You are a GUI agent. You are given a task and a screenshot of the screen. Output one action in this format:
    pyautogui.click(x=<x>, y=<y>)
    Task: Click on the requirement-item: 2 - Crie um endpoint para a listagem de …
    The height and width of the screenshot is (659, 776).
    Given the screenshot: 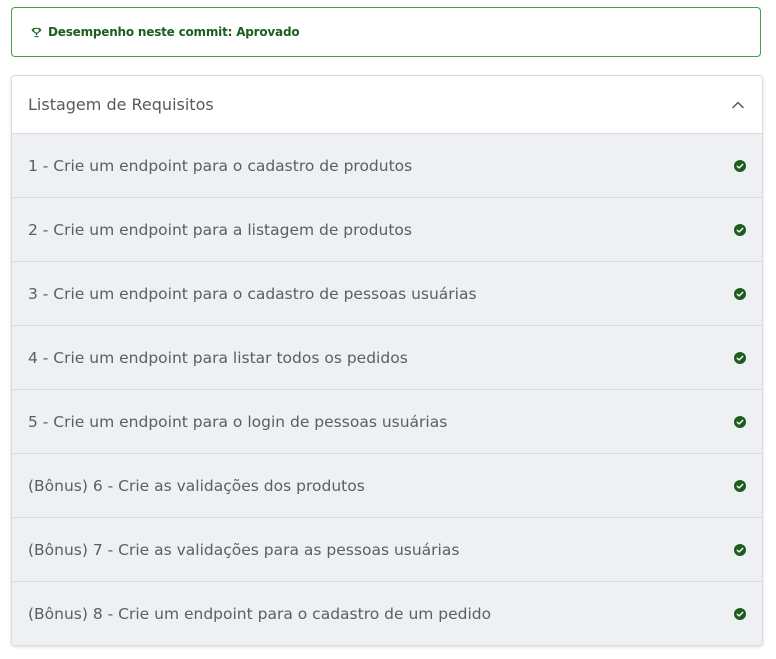 What is the action you would take?
    pyautogui.click(x=387, y=230)
    